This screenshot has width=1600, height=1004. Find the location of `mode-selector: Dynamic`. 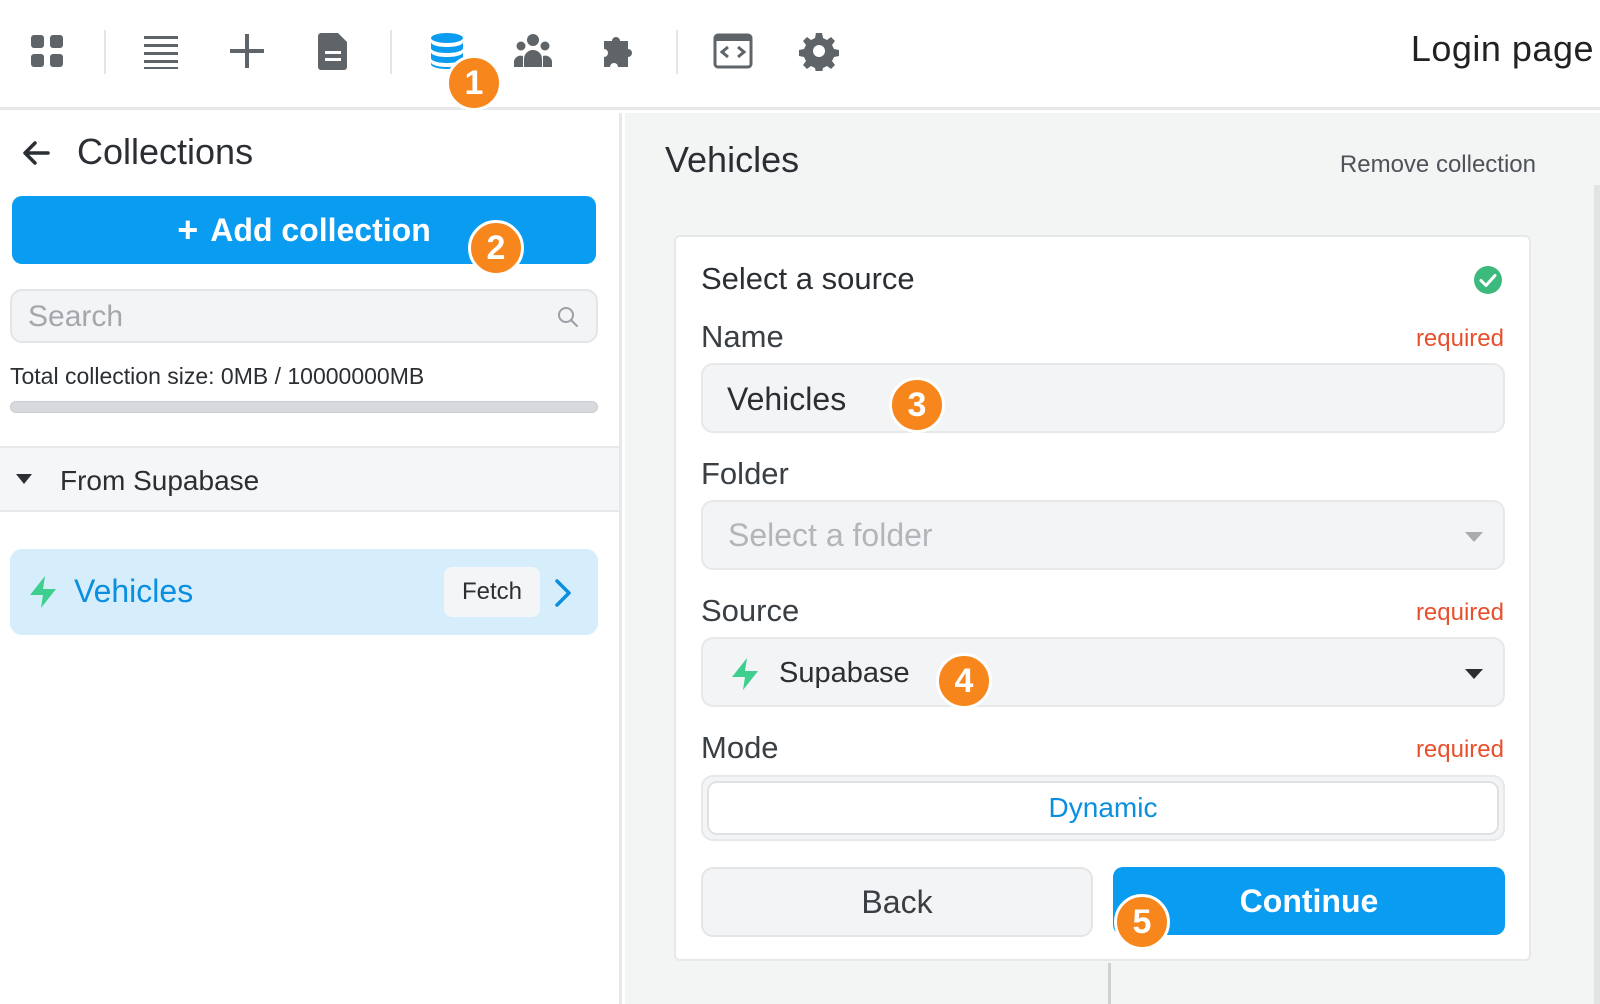

mode-selector: Dynamic is located at coordinates (1103, 808).